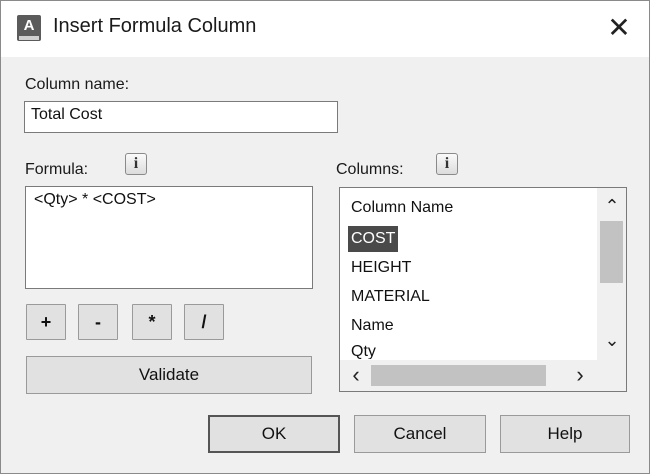 The image size is (650, 474). Describe the element at coordinates (565, 434) in the screenshot. I see `help-button: Help` at that location.